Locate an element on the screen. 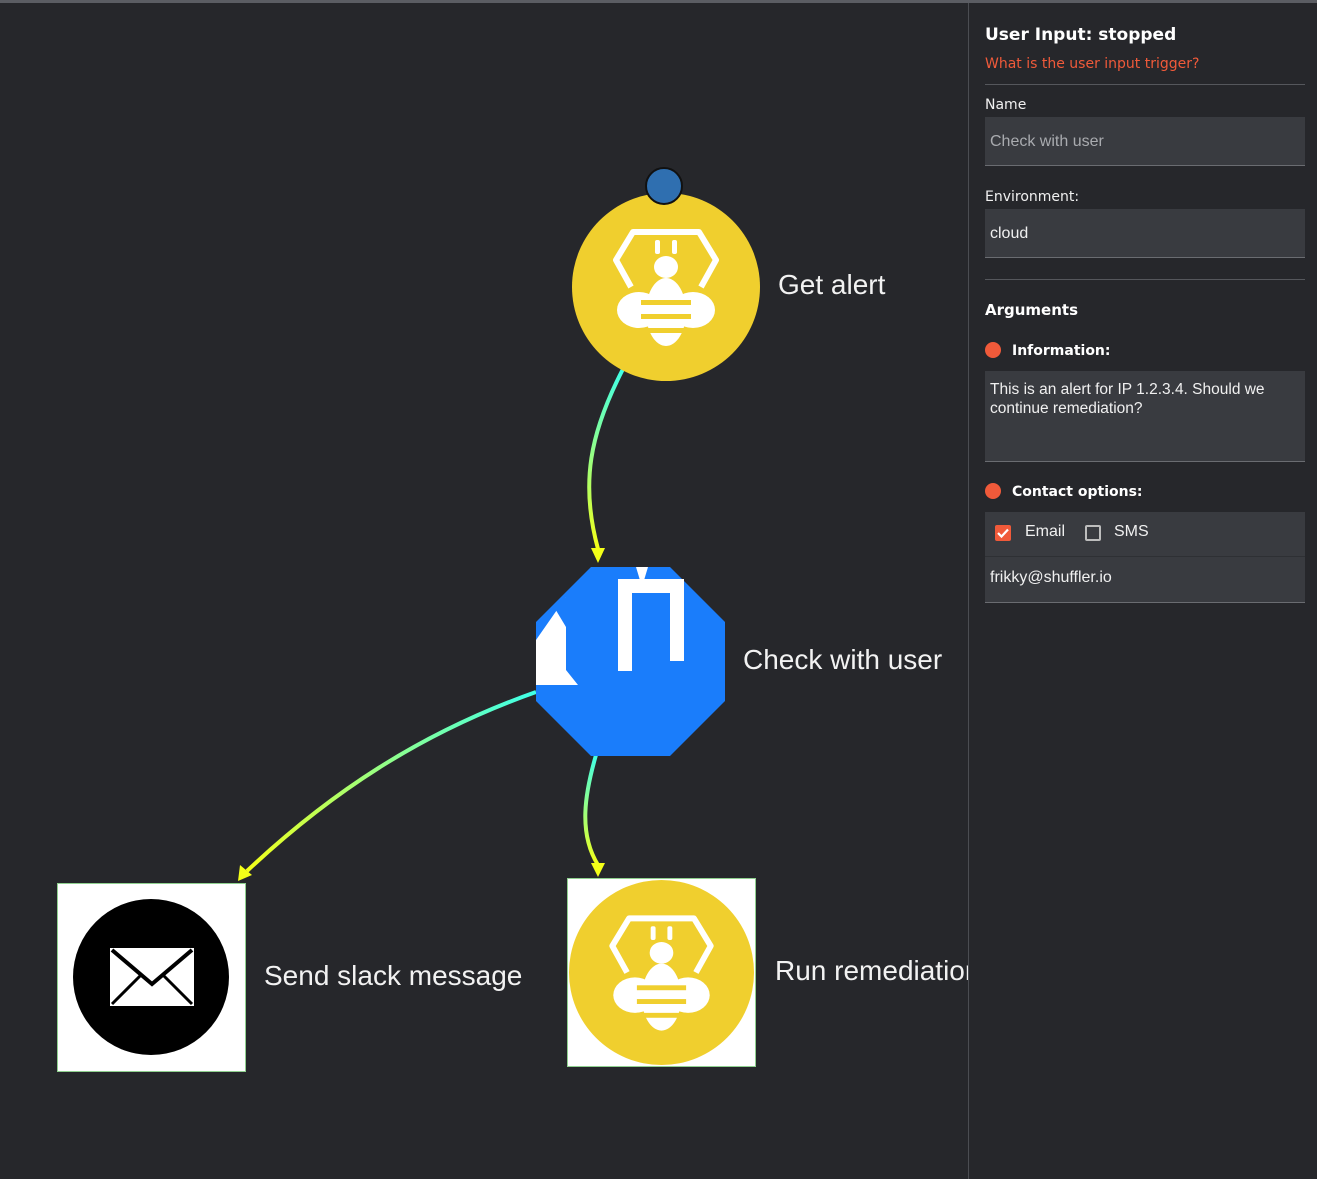 The width and height of the screenshot is (1317, 1179). checkmark-icon is located at coordinates (1003, 533).